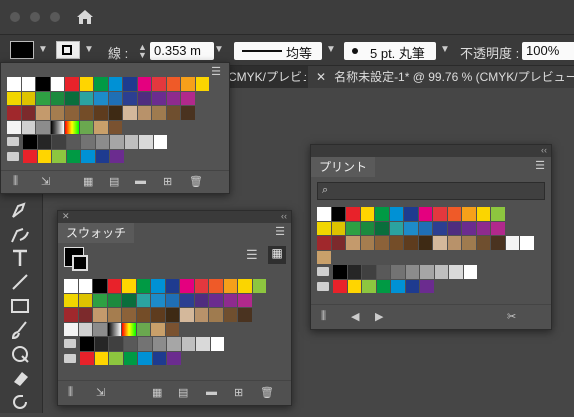 Image resolution: width=574 pixels, height=417 pixels. I want to click on swatch-library-icon: ⫼, so click(75, 393).